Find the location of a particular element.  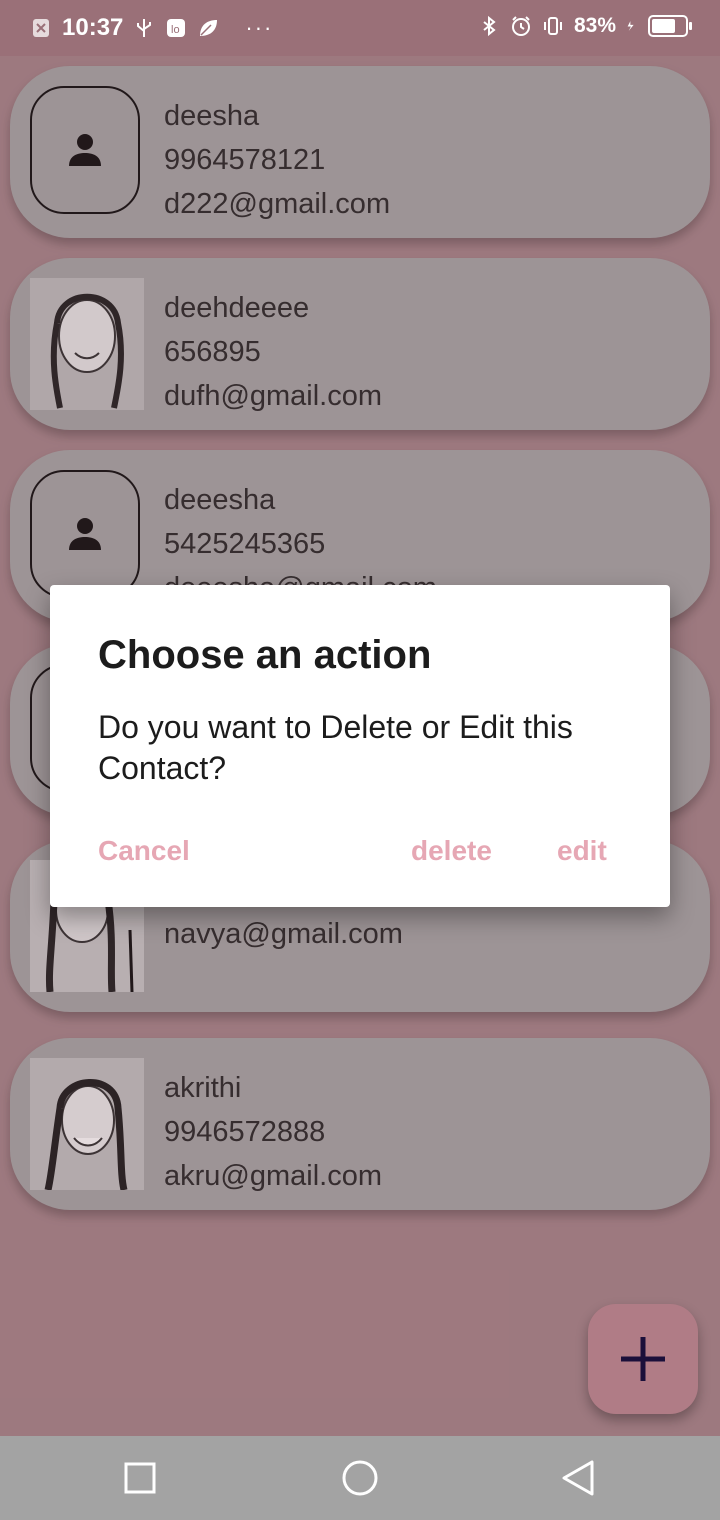

charging-icon is located at coordinates (630, 26).